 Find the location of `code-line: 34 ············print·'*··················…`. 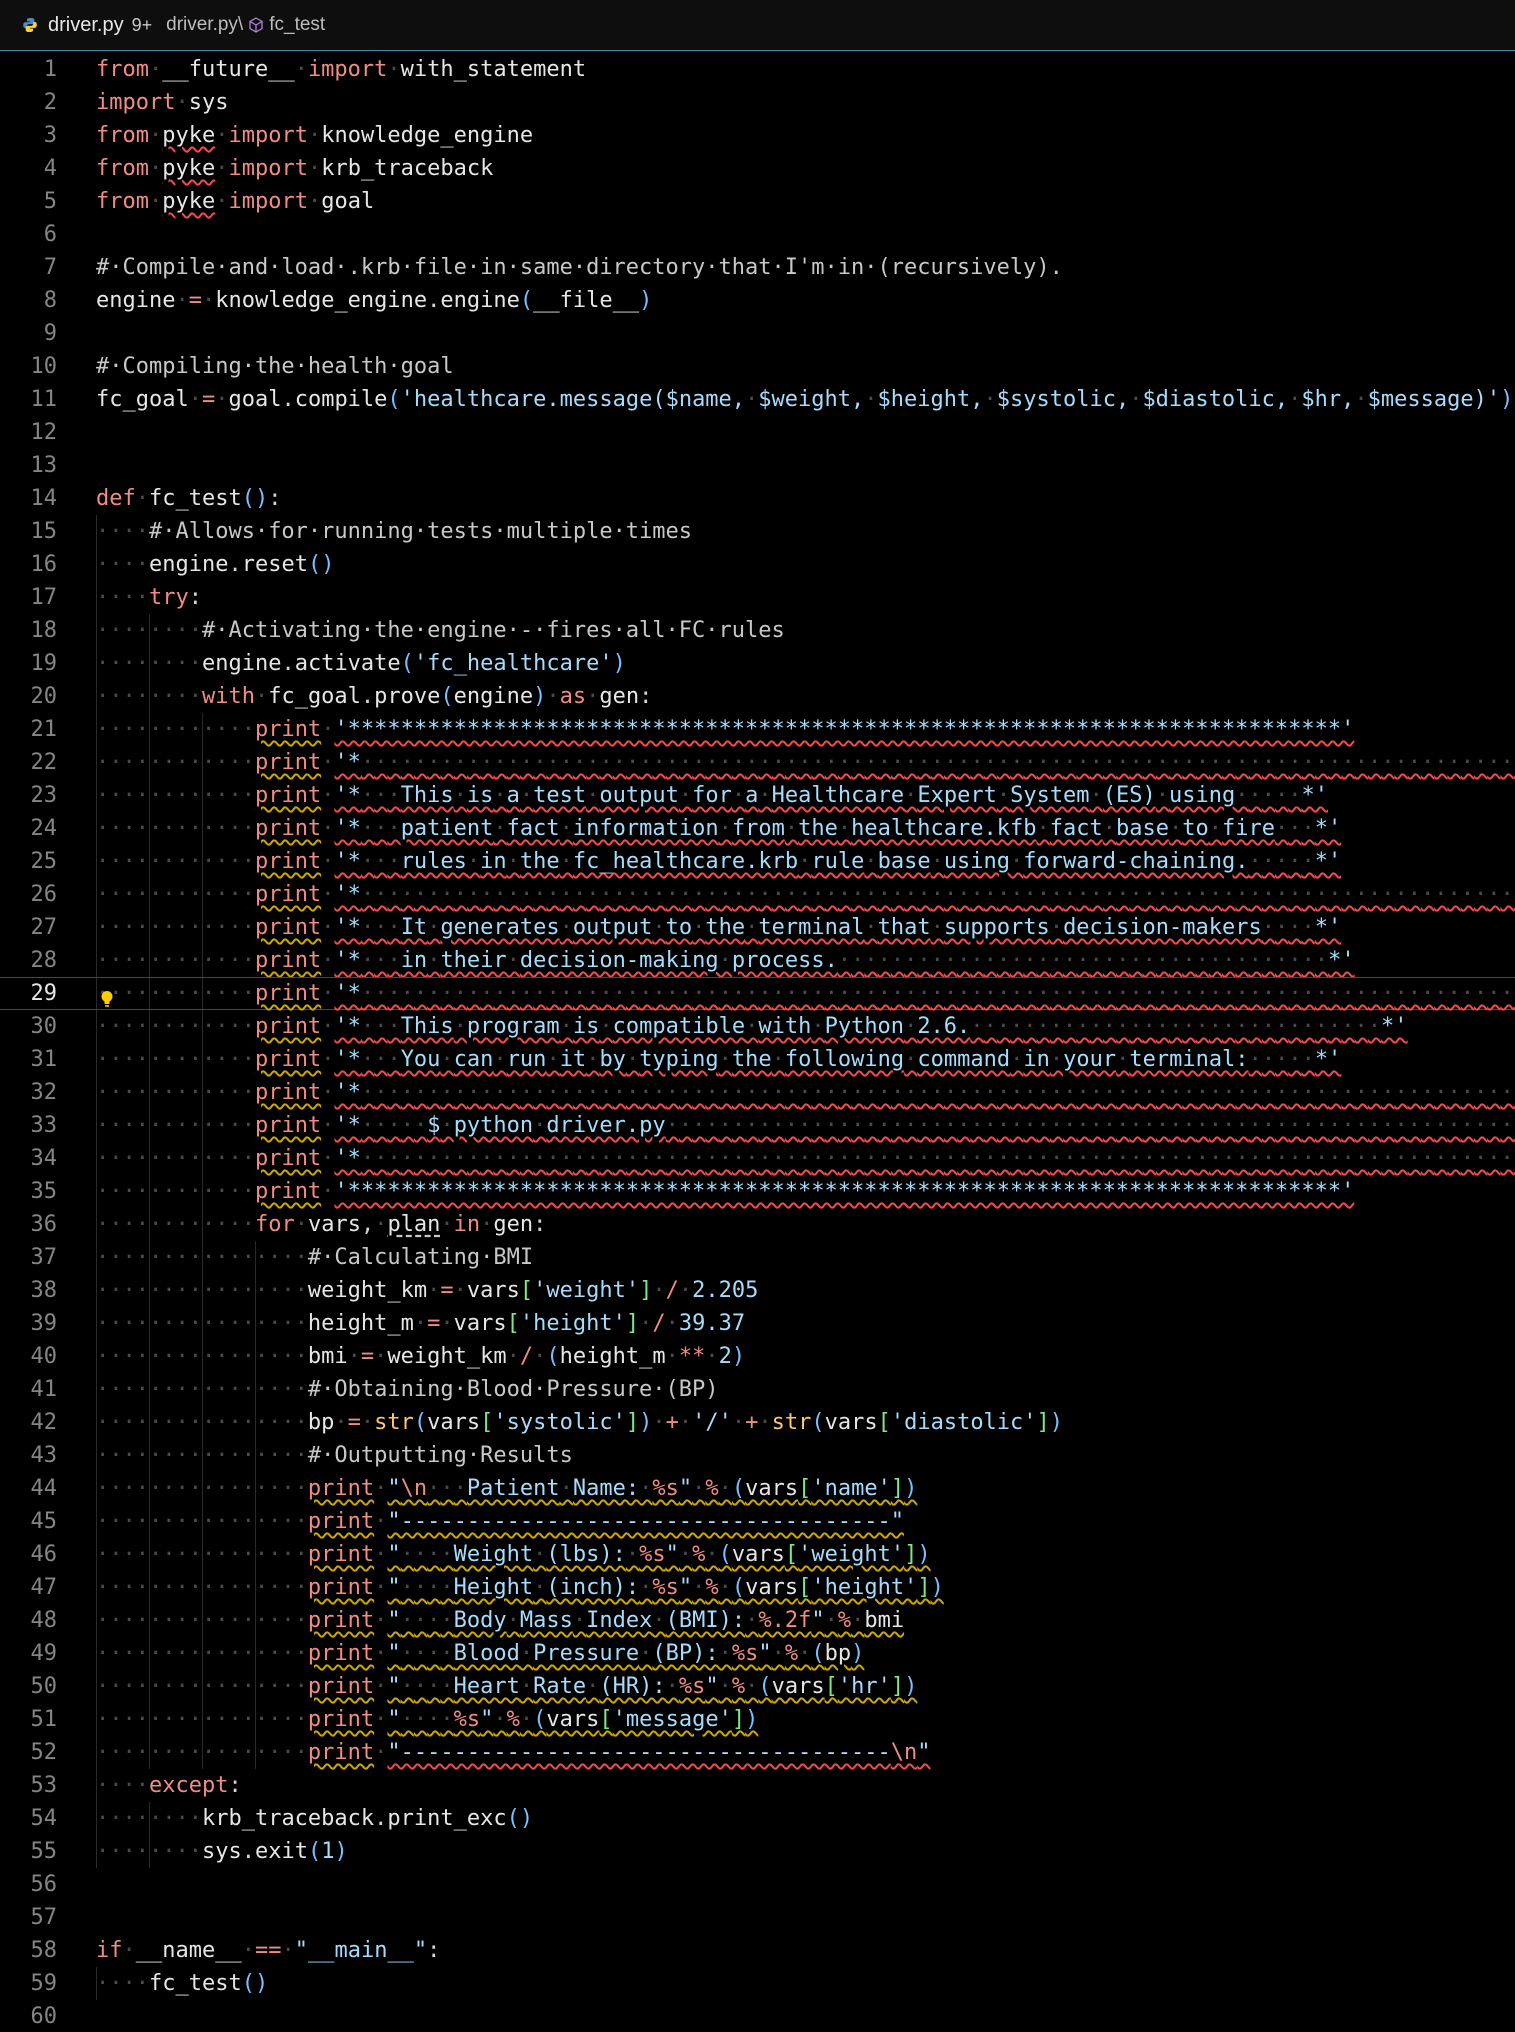

code-line: 34 ············print·'*··················… is located at coordinates (757, 1158).